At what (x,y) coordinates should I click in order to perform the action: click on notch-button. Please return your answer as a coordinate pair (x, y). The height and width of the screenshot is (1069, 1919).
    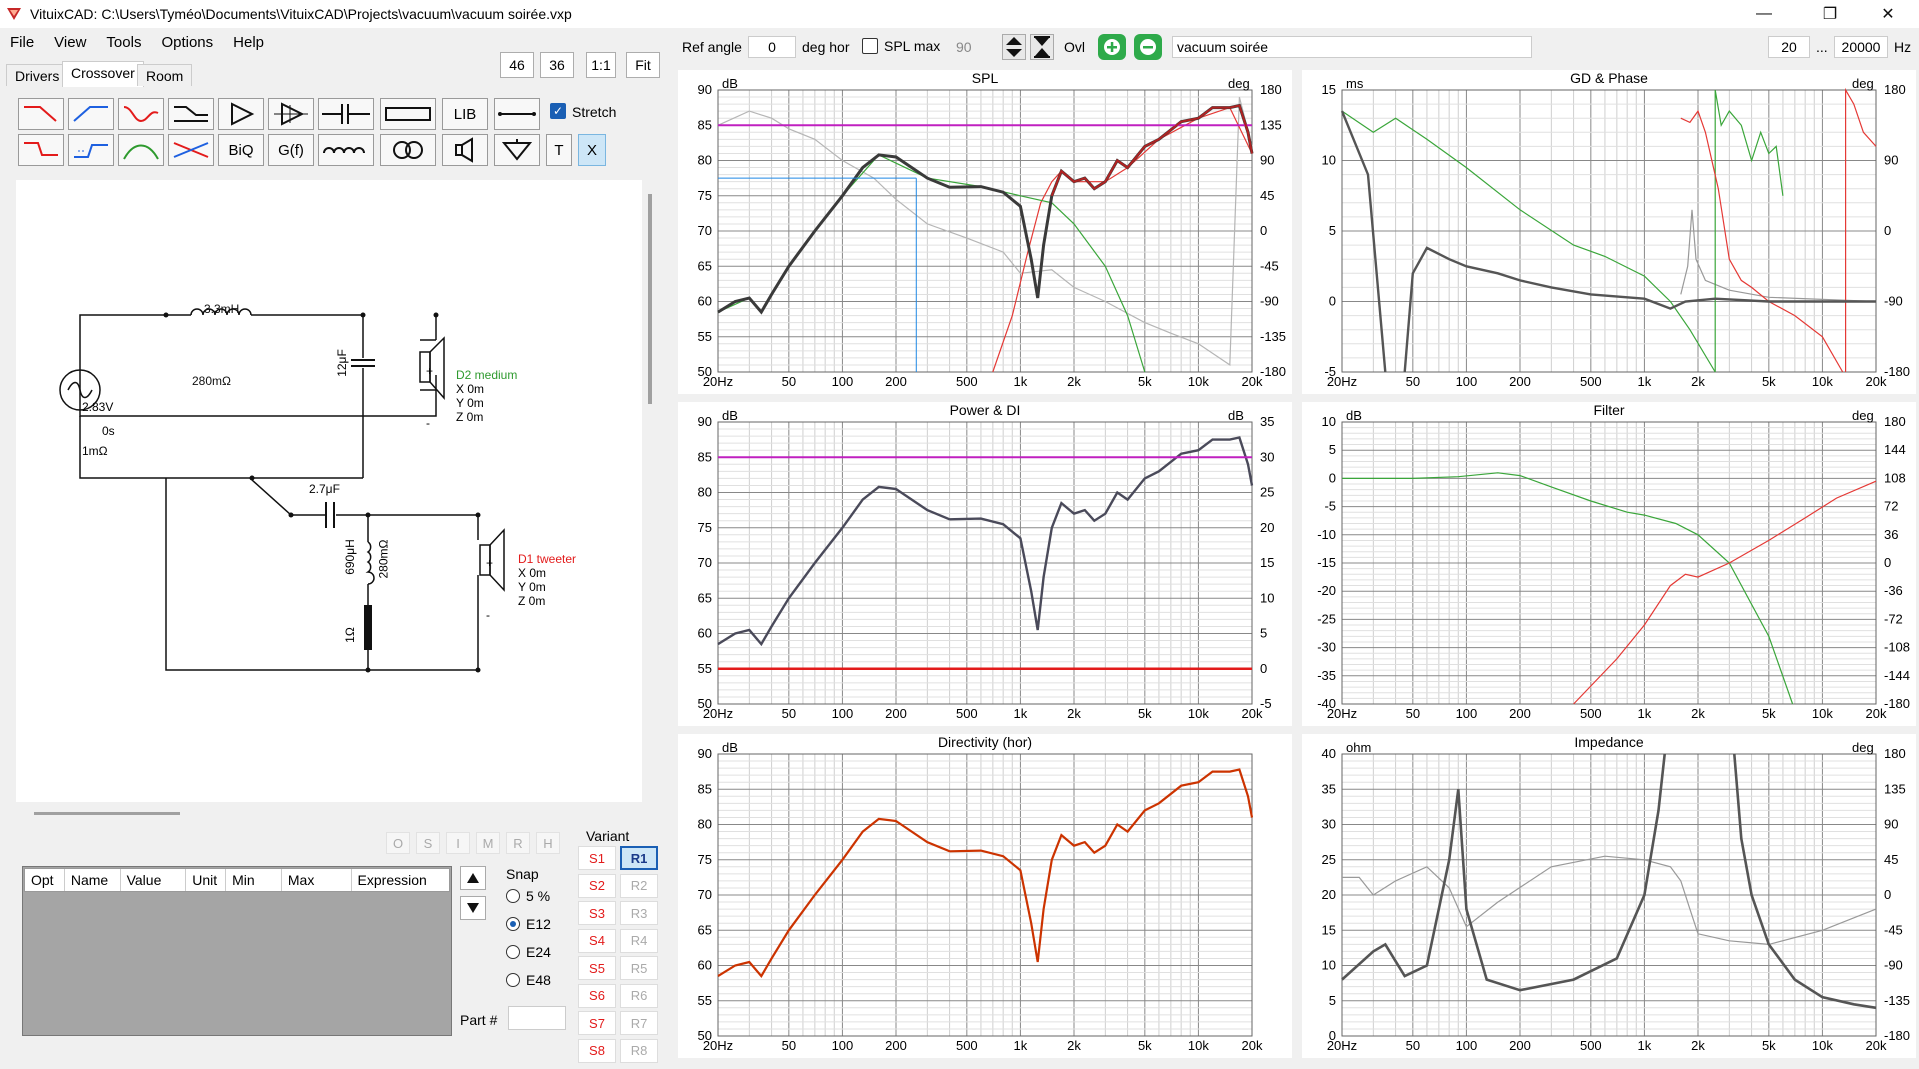
    Looking at the image, I should click on (141, 114).